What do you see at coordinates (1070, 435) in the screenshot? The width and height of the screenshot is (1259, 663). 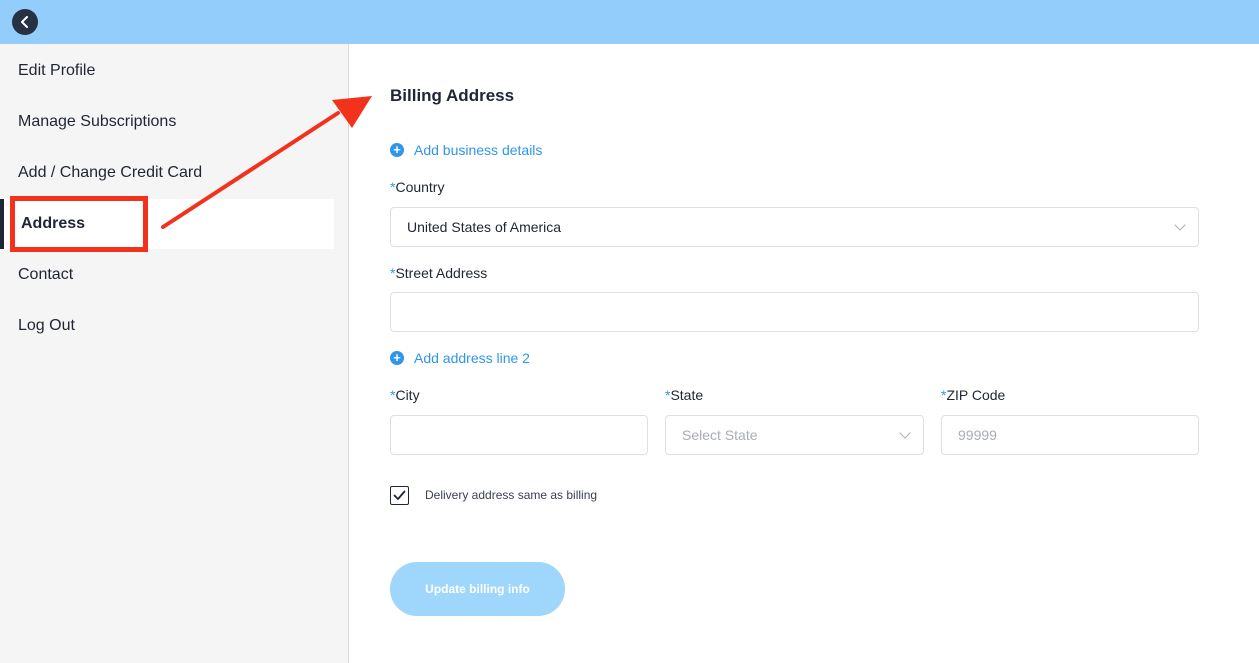 I see `zip-code-input: 99999` at bounding box center [1070, 435].